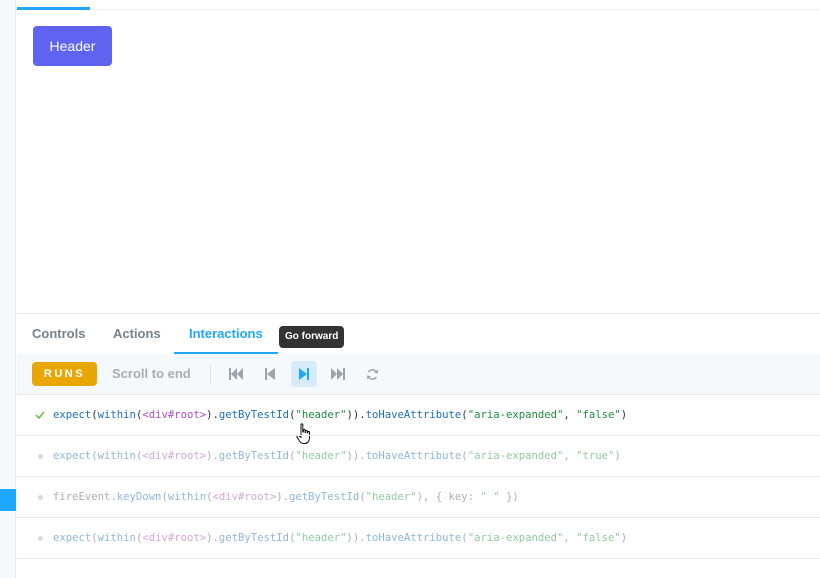 This screenshot has width=820, height=578. Describe the element at coordinates (595, 456) in the screenshot. I see `code-token: "true"` at that location.